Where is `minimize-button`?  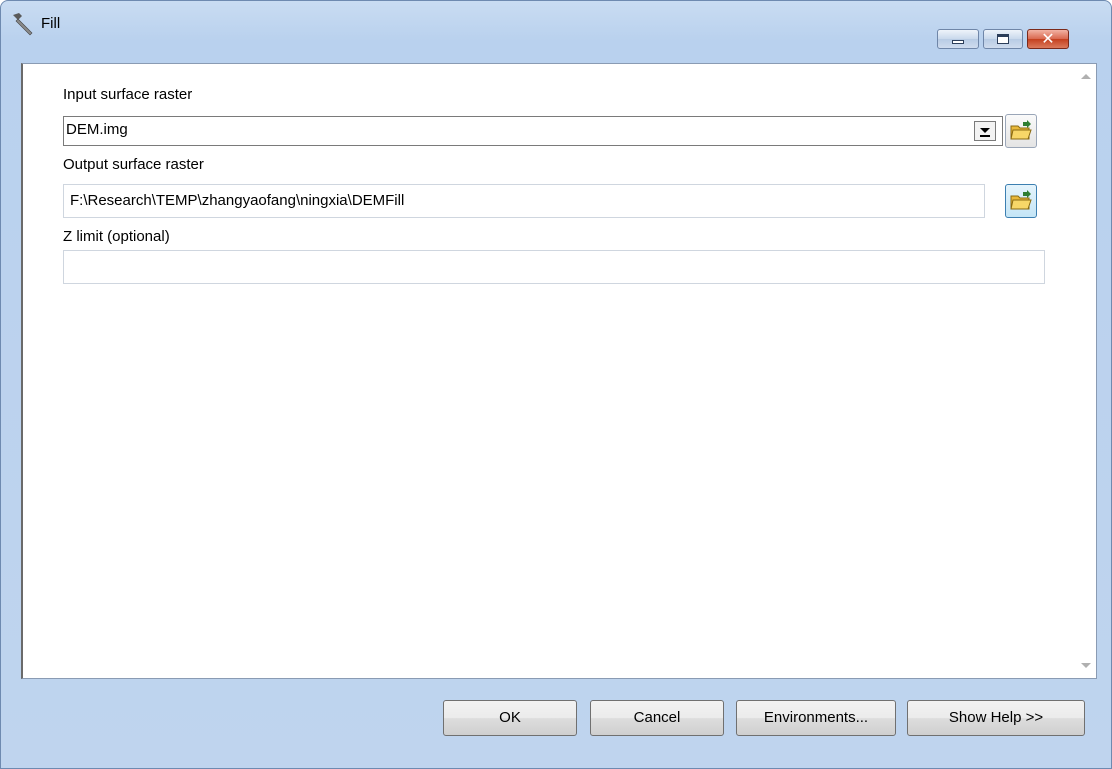 minimize-button is located at coordinates (958, 39).